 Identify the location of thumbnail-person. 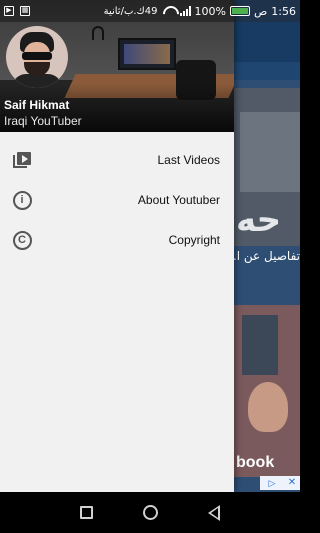
(268, 407).